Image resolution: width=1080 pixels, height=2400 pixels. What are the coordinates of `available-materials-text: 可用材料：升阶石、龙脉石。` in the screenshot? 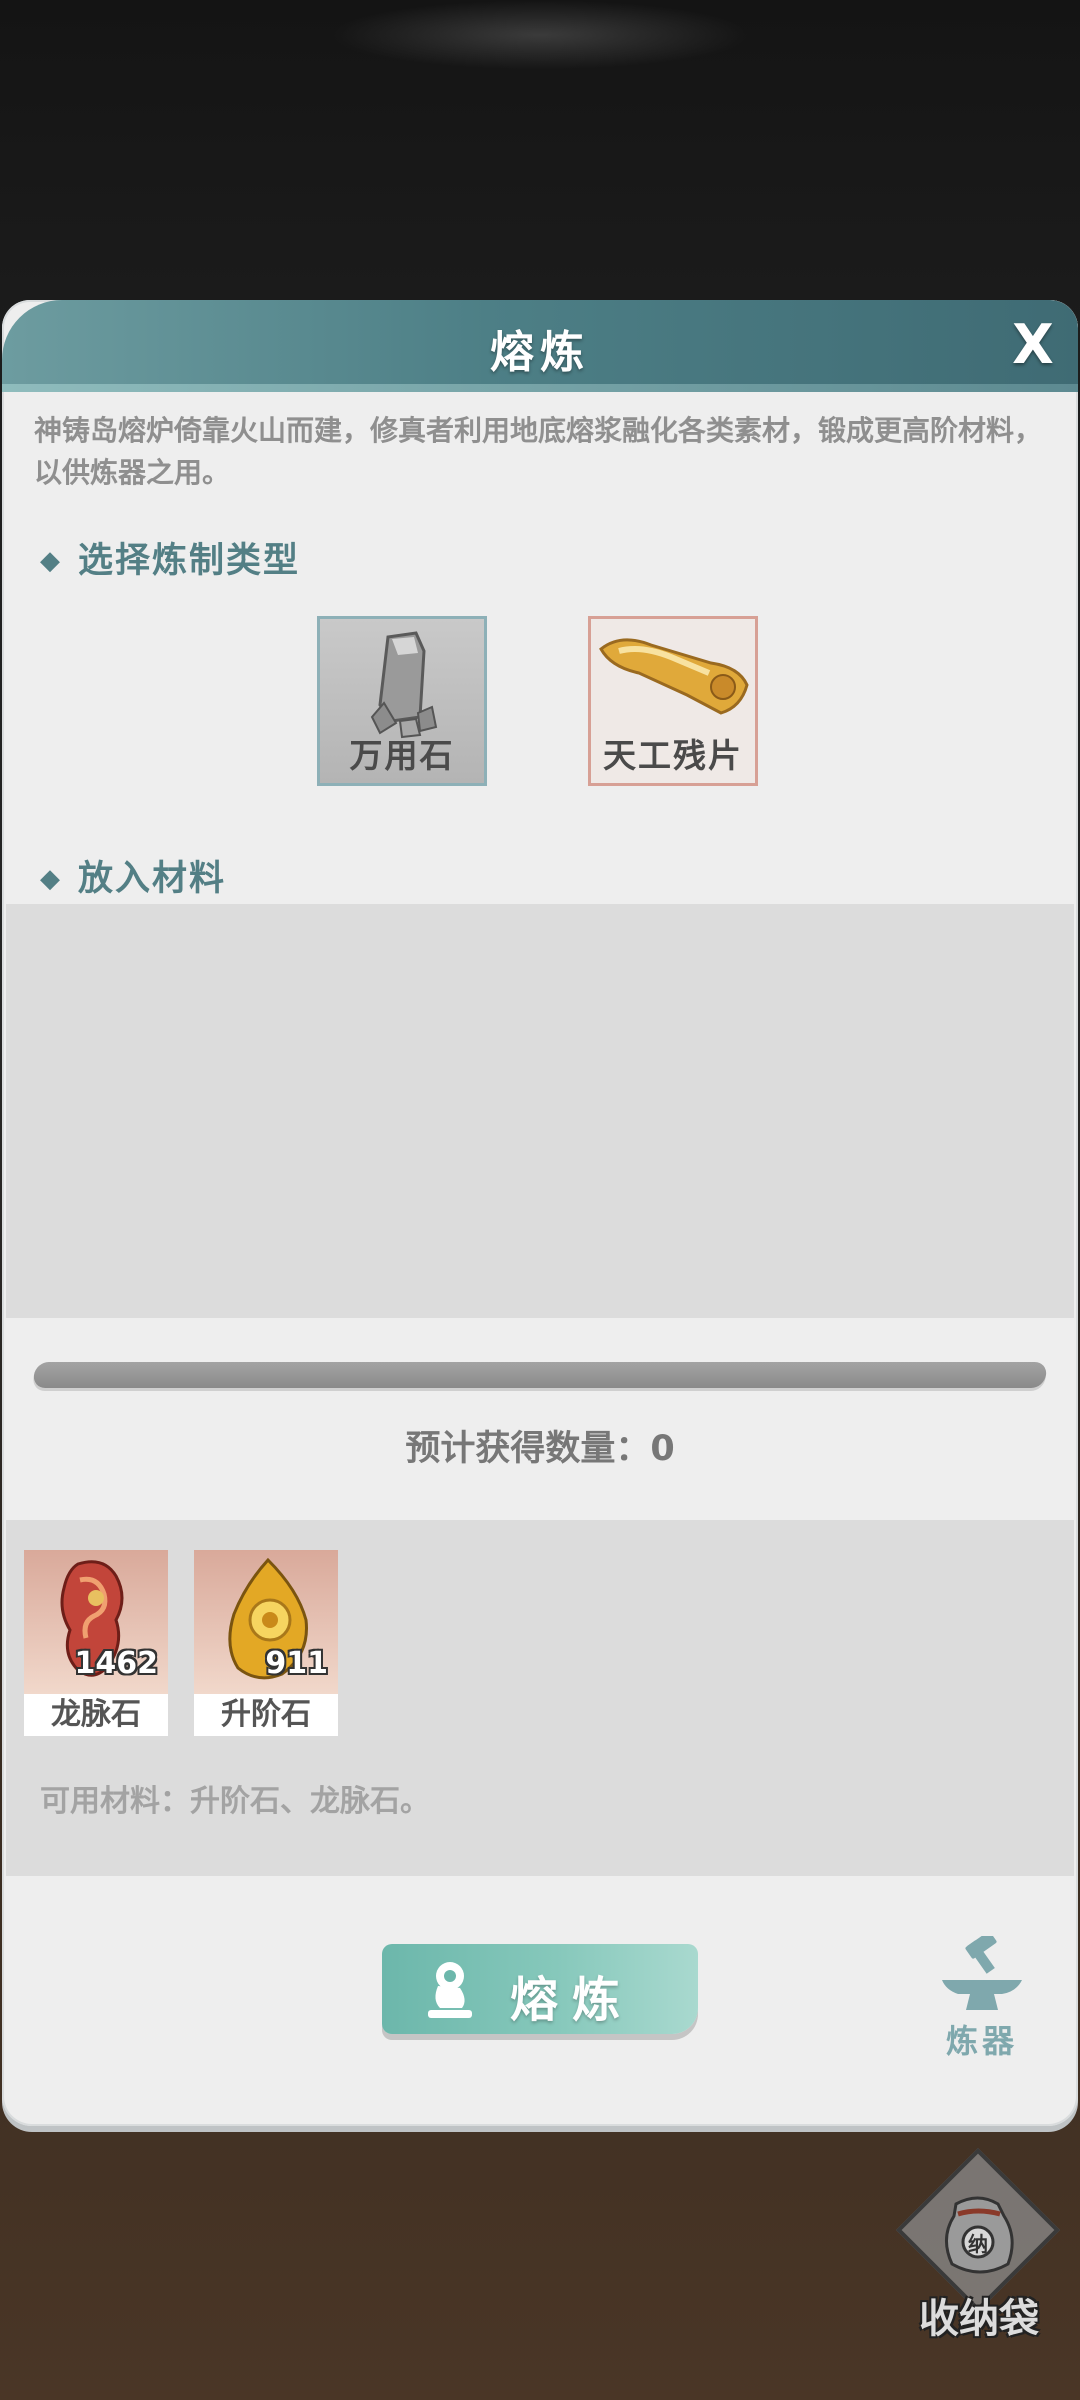 It's located at (235, 1801).